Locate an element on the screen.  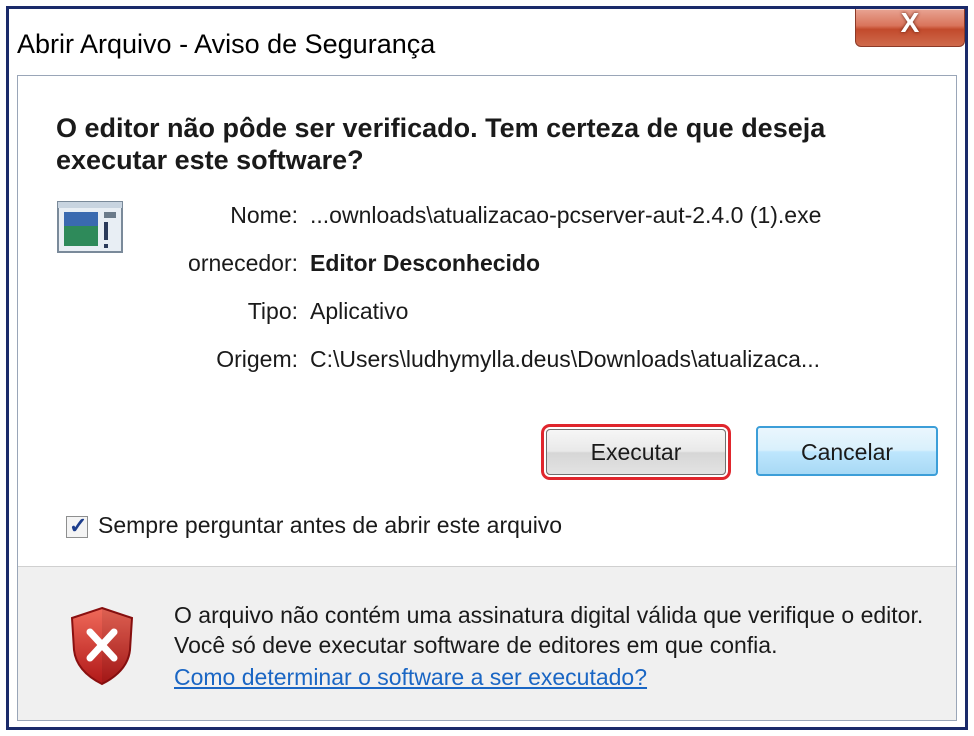
close-button: X is located at coordinates (910, 27).